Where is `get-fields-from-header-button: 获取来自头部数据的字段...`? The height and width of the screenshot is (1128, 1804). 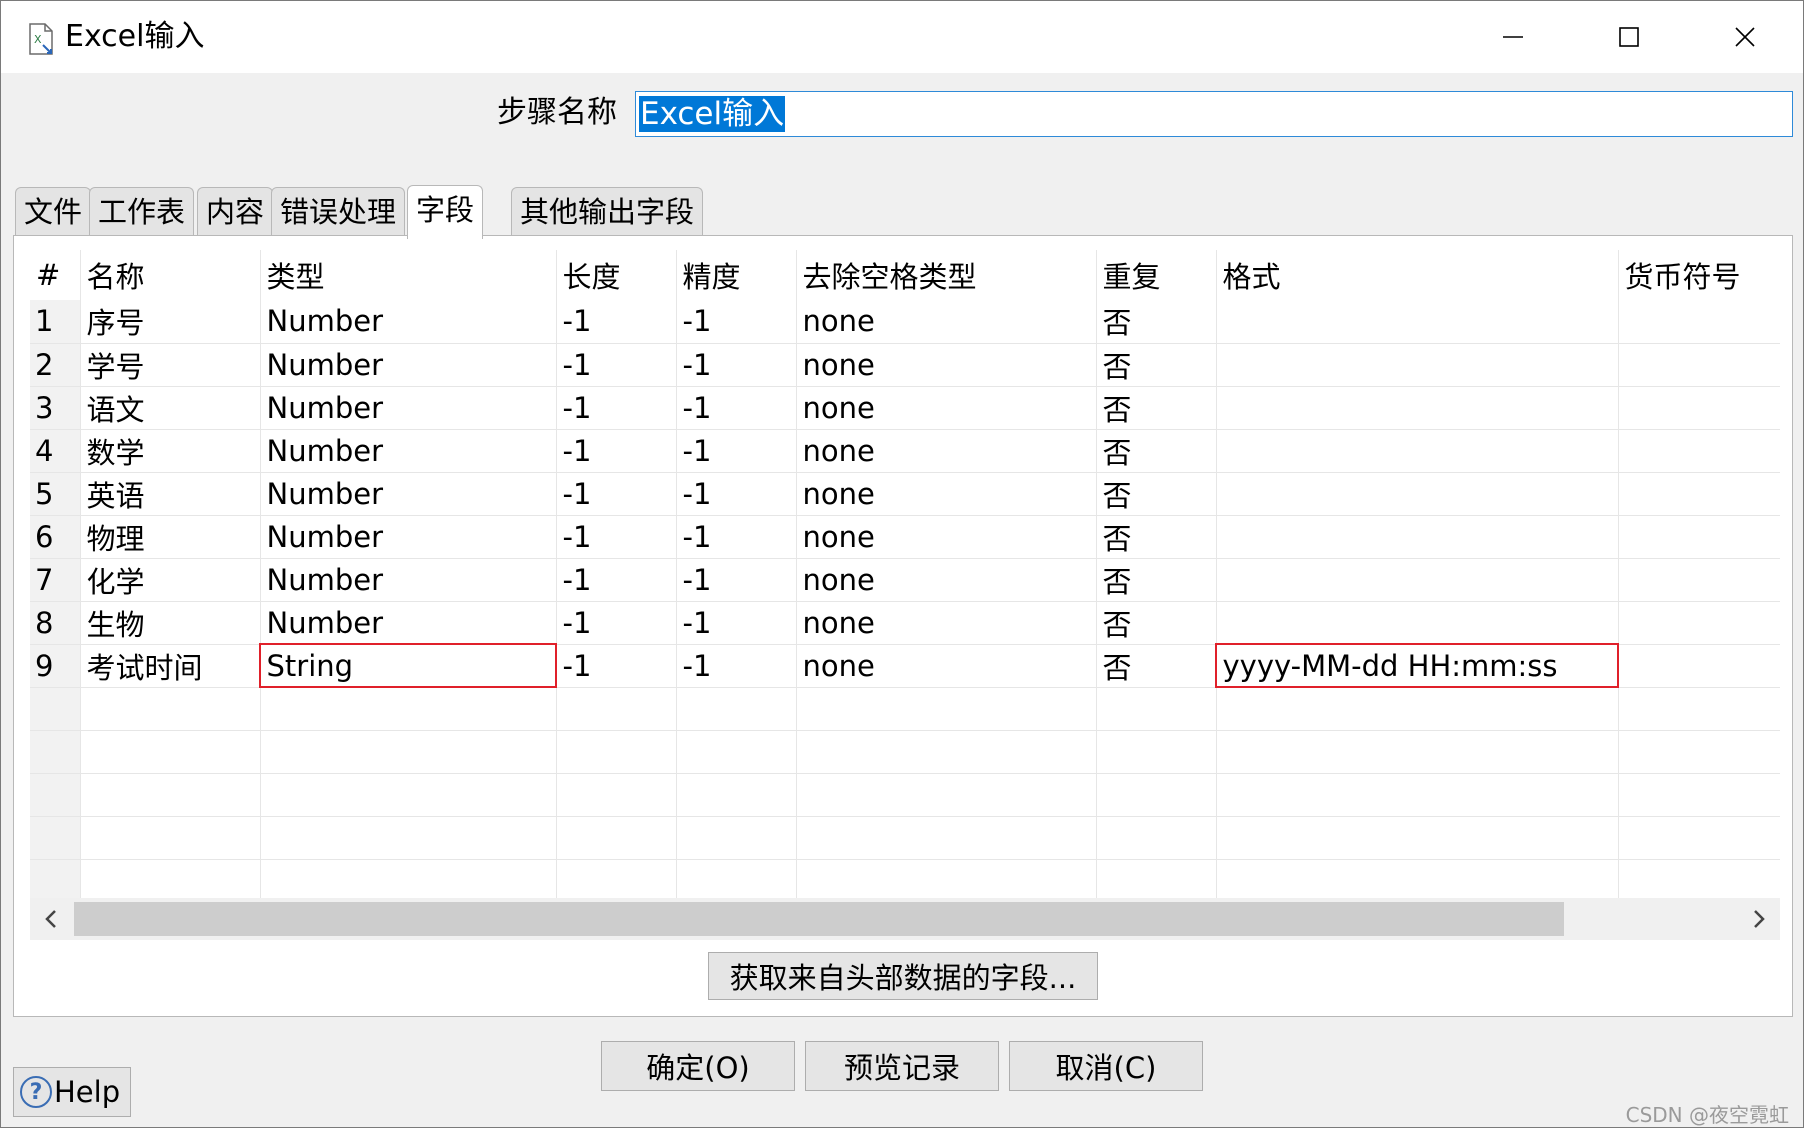
get-fields-from-header-button: 获取来自头部数据的字段... is located at coordinates (903, 976).